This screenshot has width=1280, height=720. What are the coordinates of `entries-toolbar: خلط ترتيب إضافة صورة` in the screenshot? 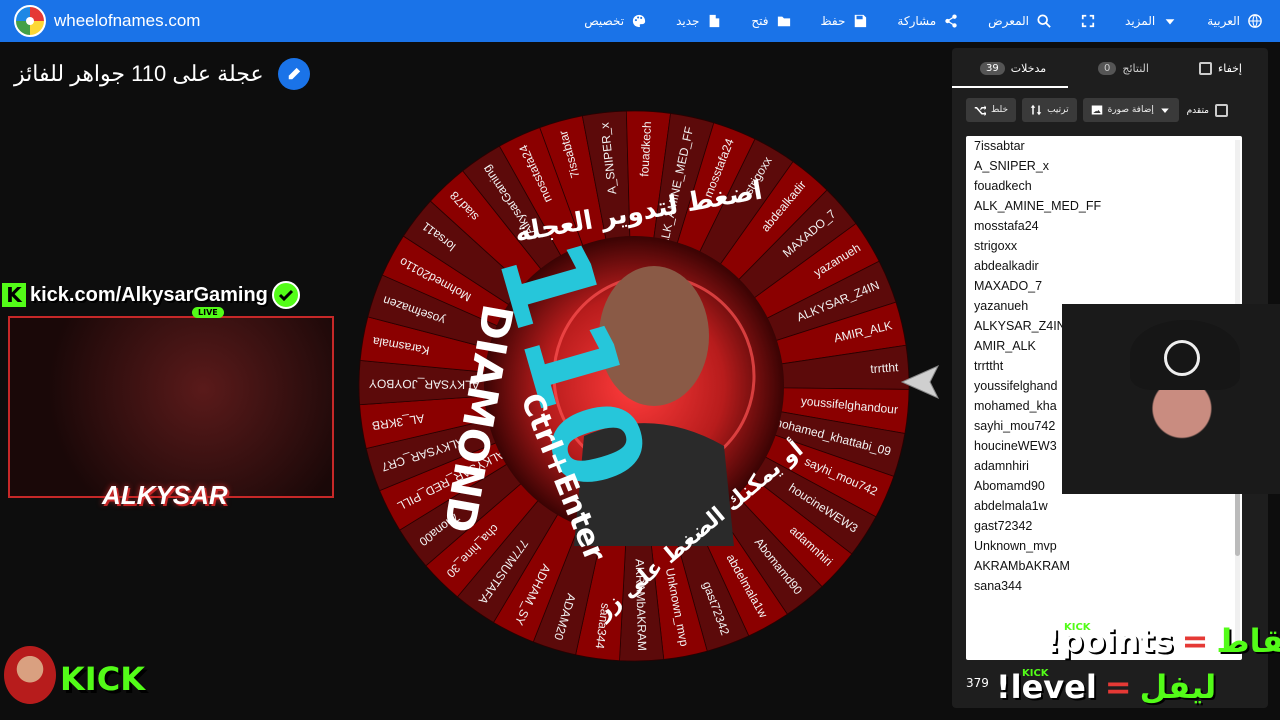 It's located at (1072, 110).